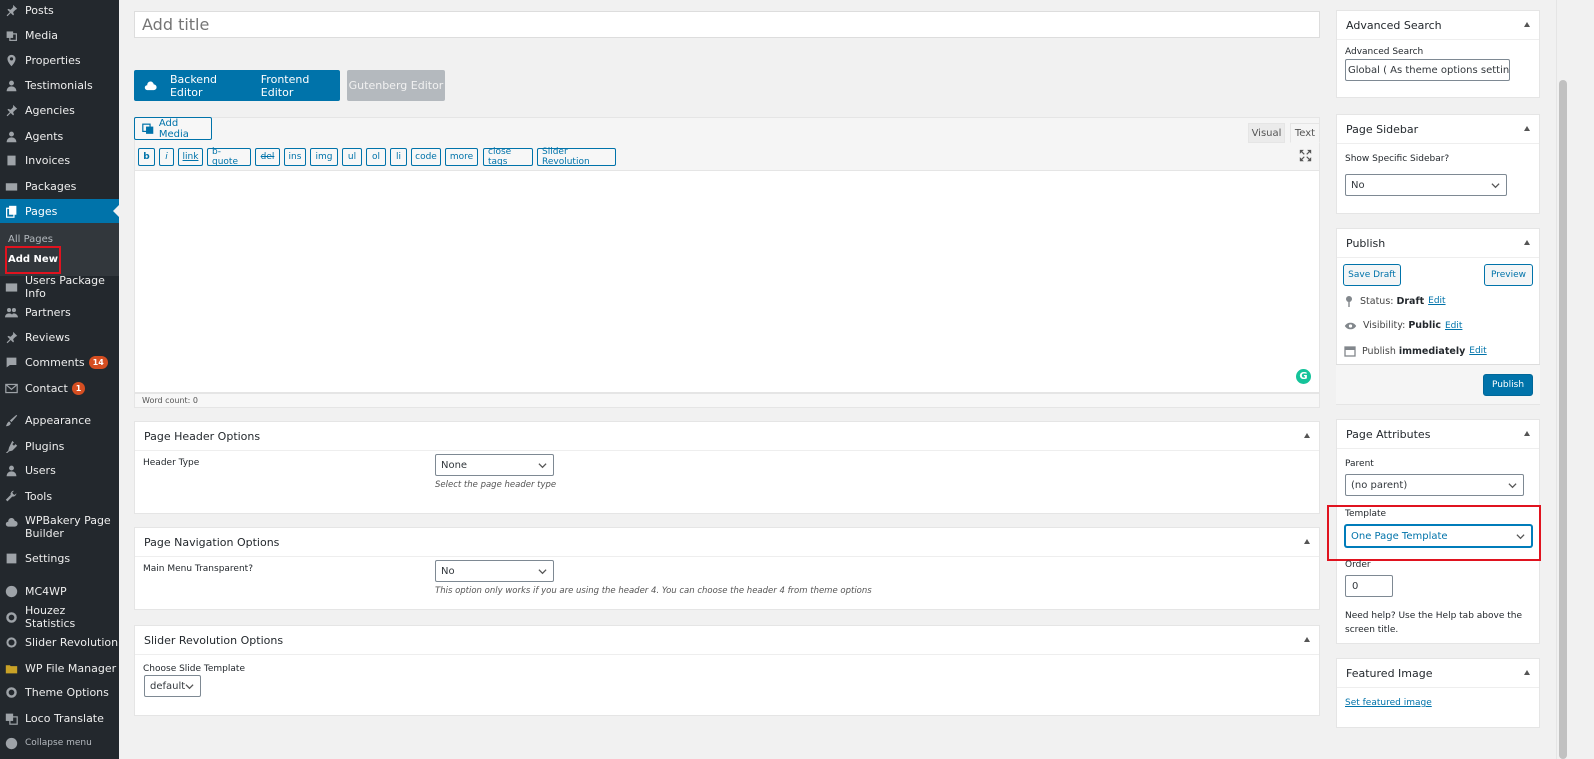 The image size is (1594, 759). What do you see at coordinates (59, 529) in the screenshot?
I see `menu-wpbakery: WPBakery Page Builder` at bounding box center [59, 529].